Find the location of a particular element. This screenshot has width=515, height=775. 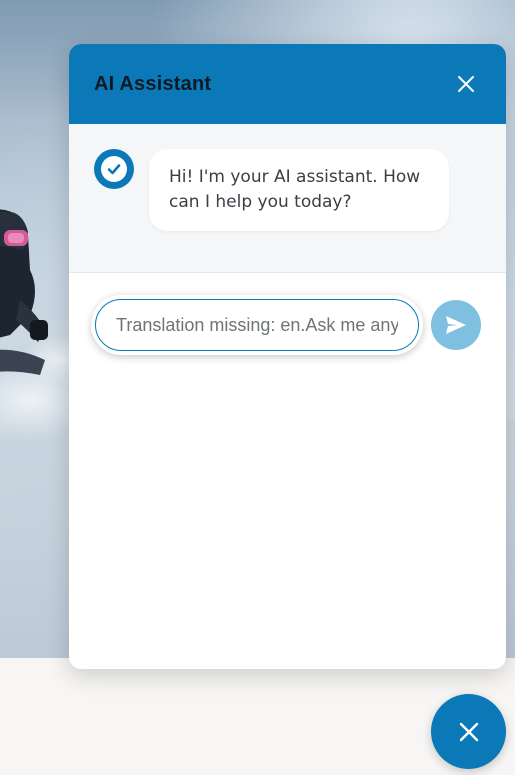

send-button is located at coordinates (456, 325).